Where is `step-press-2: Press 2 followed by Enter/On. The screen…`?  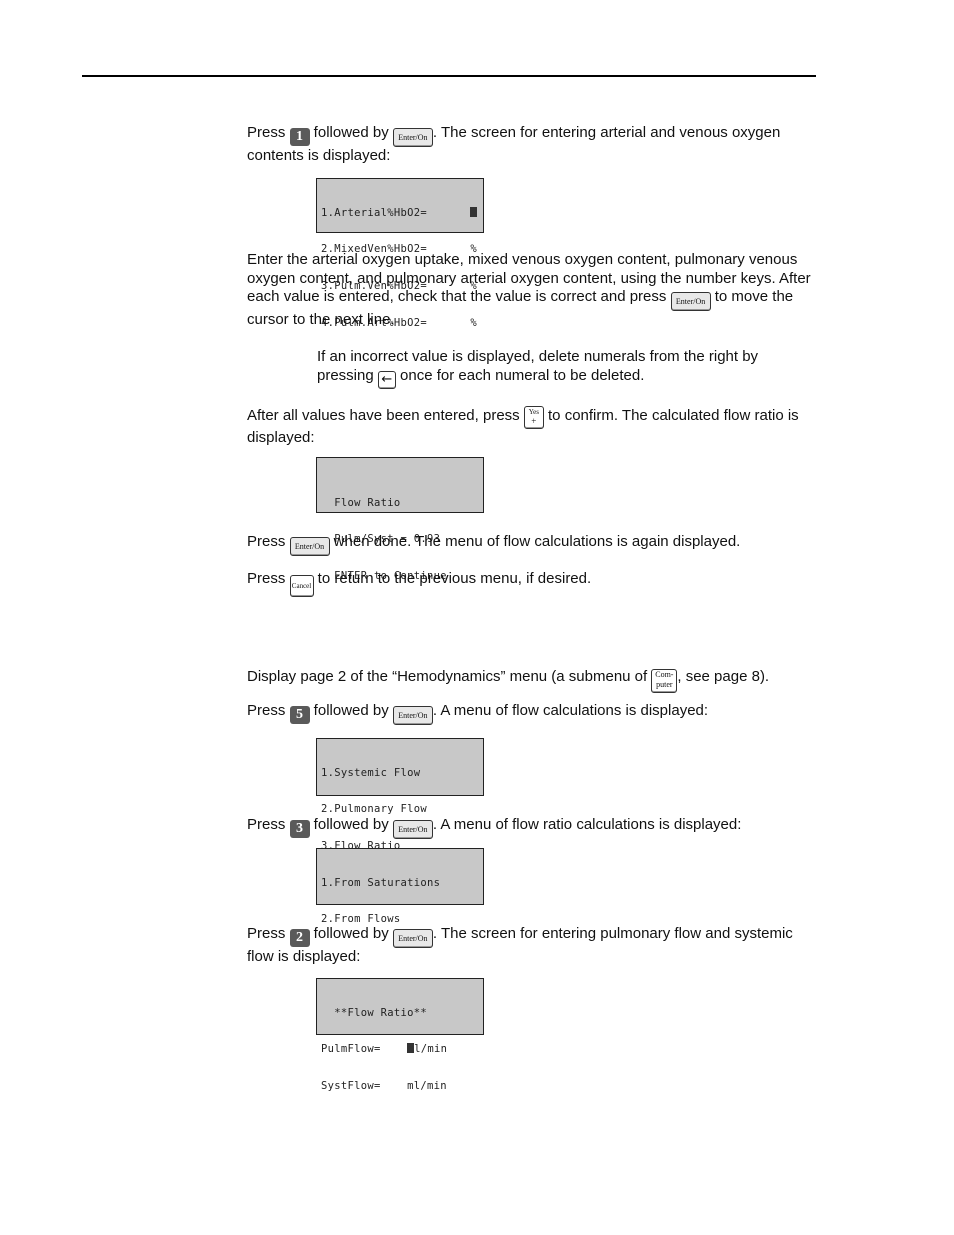
step-press-2: Press 2 followed by Enter/On. The screen… is located at coordinates (520, 945).